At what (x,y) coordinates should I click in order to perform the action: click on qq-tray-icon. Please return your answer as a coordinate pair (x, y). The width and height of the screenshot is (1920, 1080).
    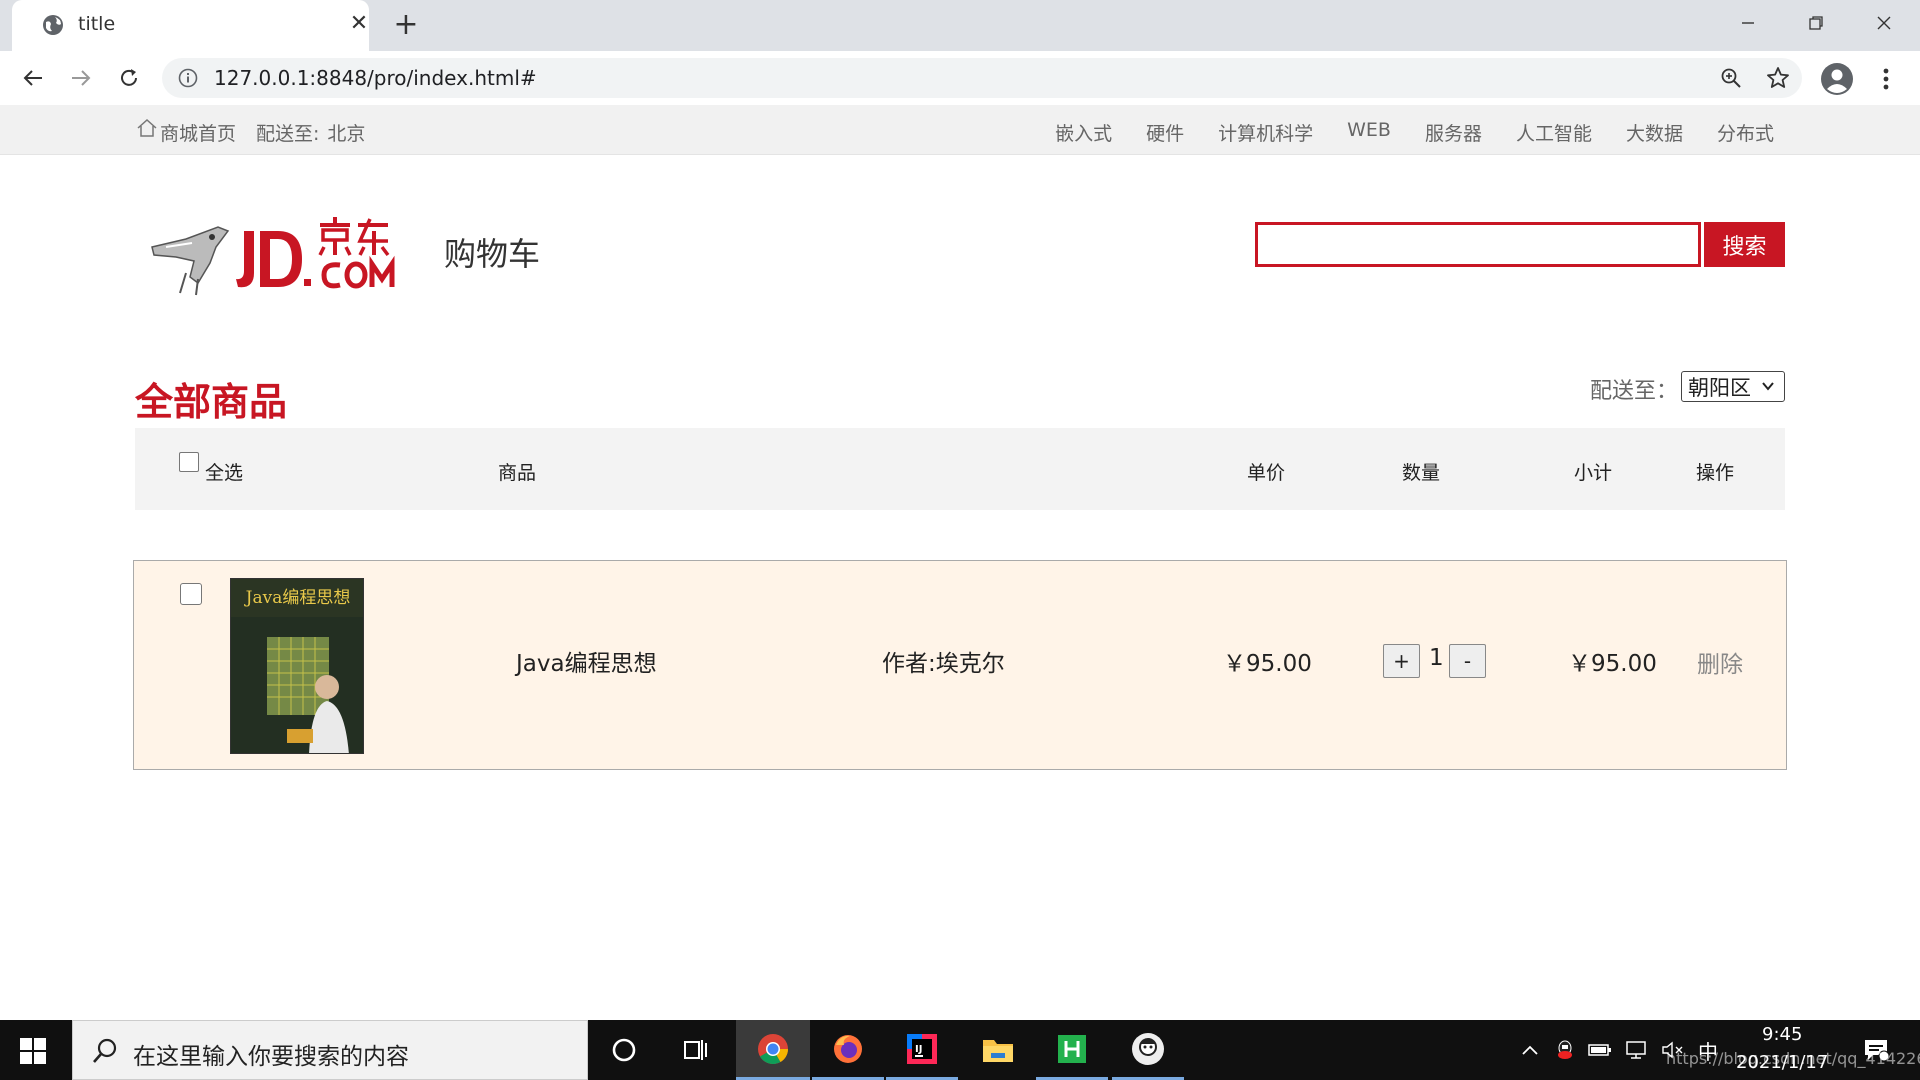
    Looking at the image, I should click on (1565, 1050).